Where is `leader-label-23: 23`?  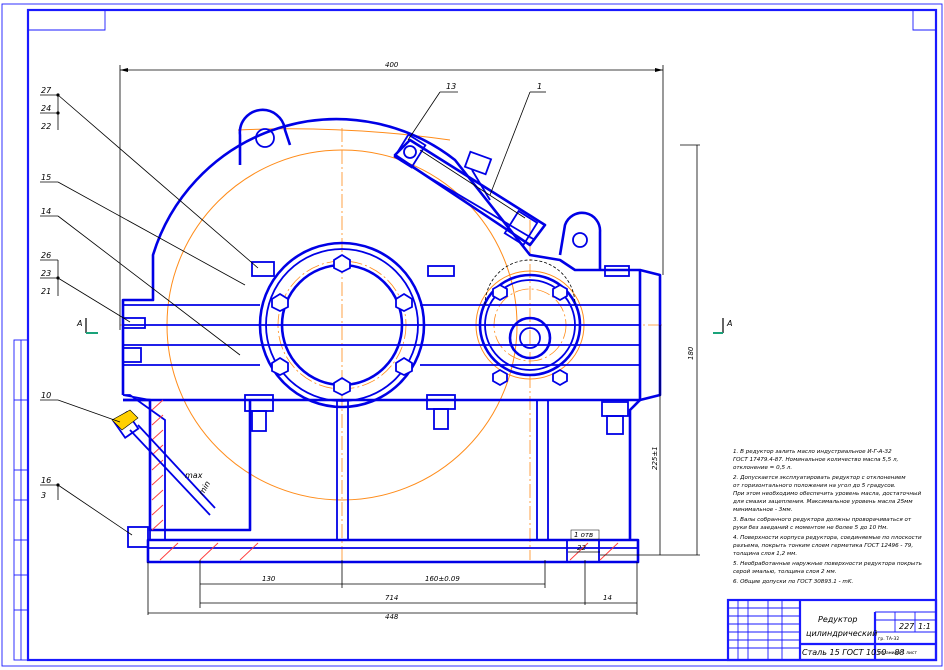
leader-label-23: 23 is located at coordinates (46, 273).